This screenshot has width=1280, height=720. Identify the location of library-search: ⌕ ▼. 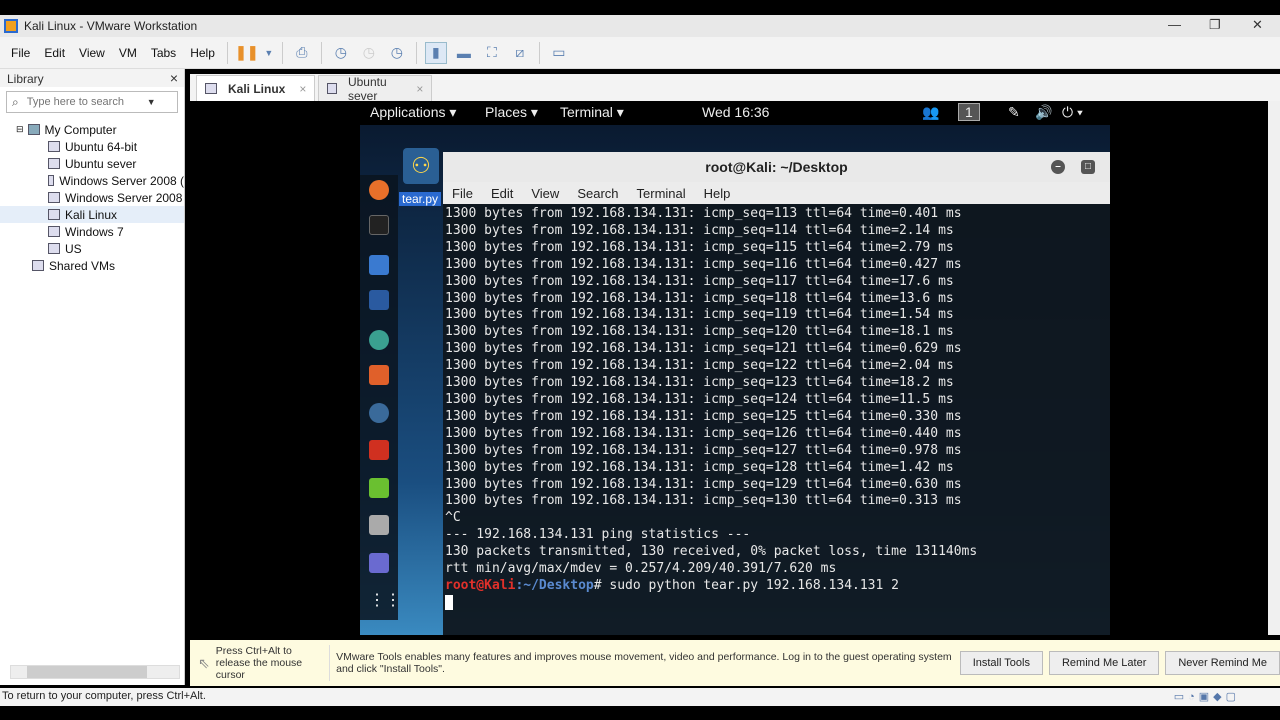
(92, 102).